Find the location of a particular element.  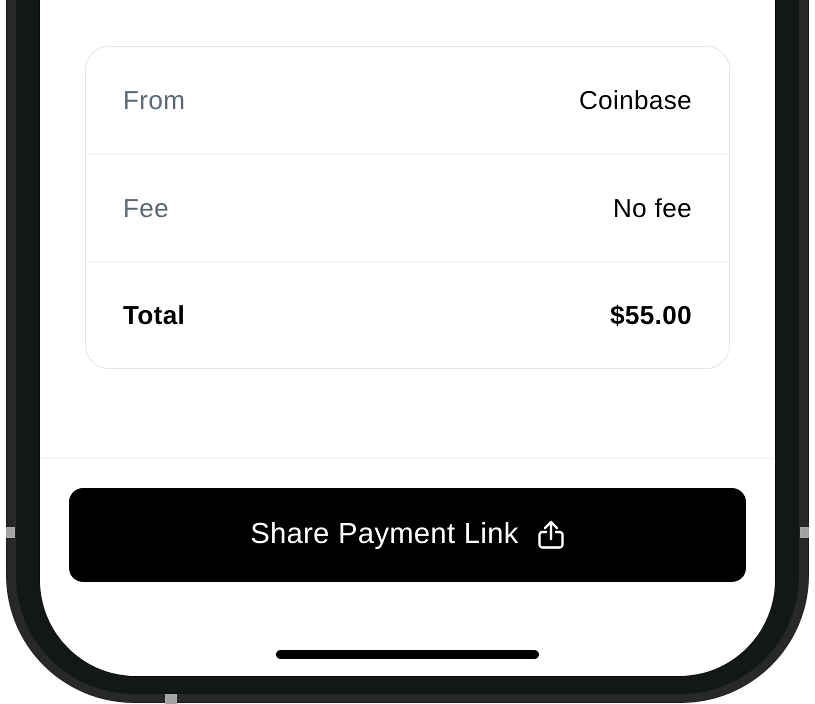

row-label: Fee is located at coordinates (146, 208).